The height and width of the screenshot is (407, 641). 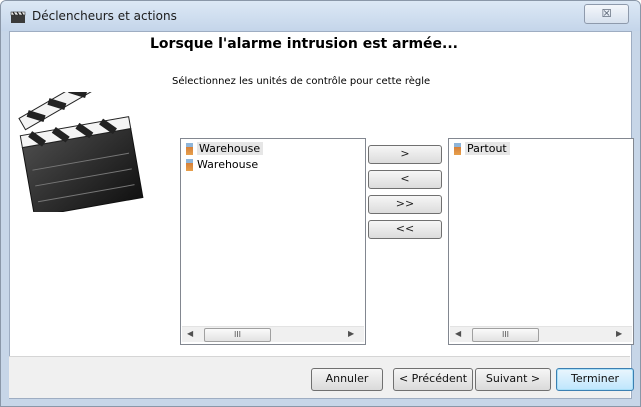 What do you see at coordinates (433, 379) in the screenshot?
I see `previous-button: < Précédent` at bounding box center [433, 379].